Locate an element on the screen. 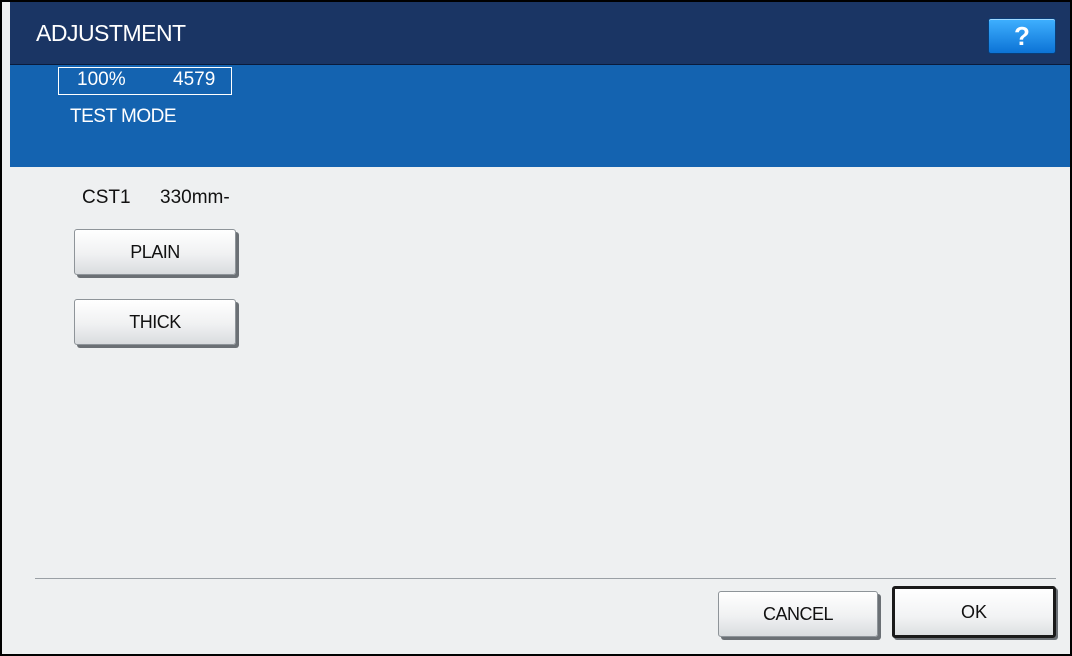 The height and width of the screenshot is (656, 1072). plain-button-label: PLAIN is located at coordinates (155, 251).